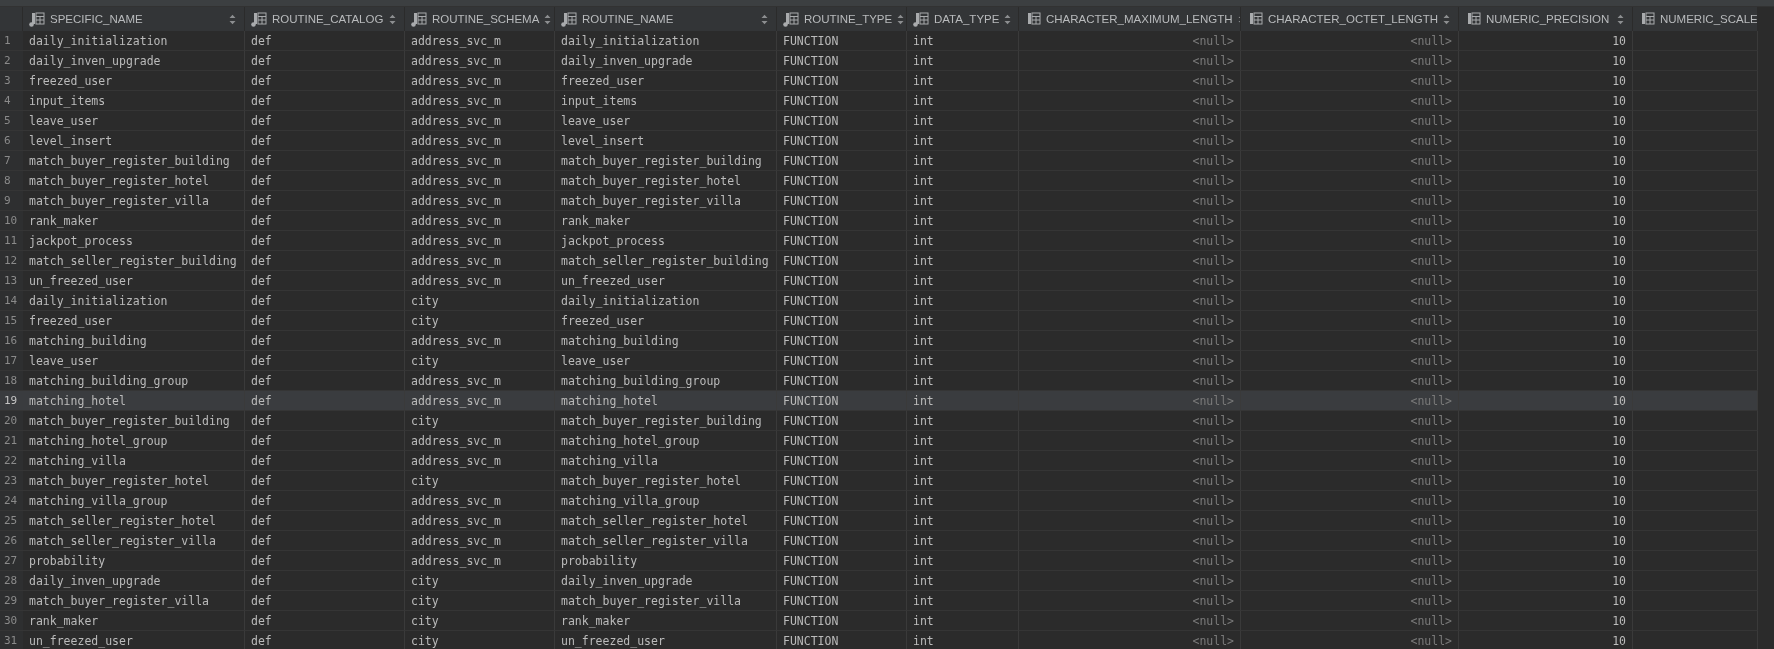  What do you see at coordinates (11, 541) in the screenshot?
I see `row-number: 26` at bounding box center [11, 541].